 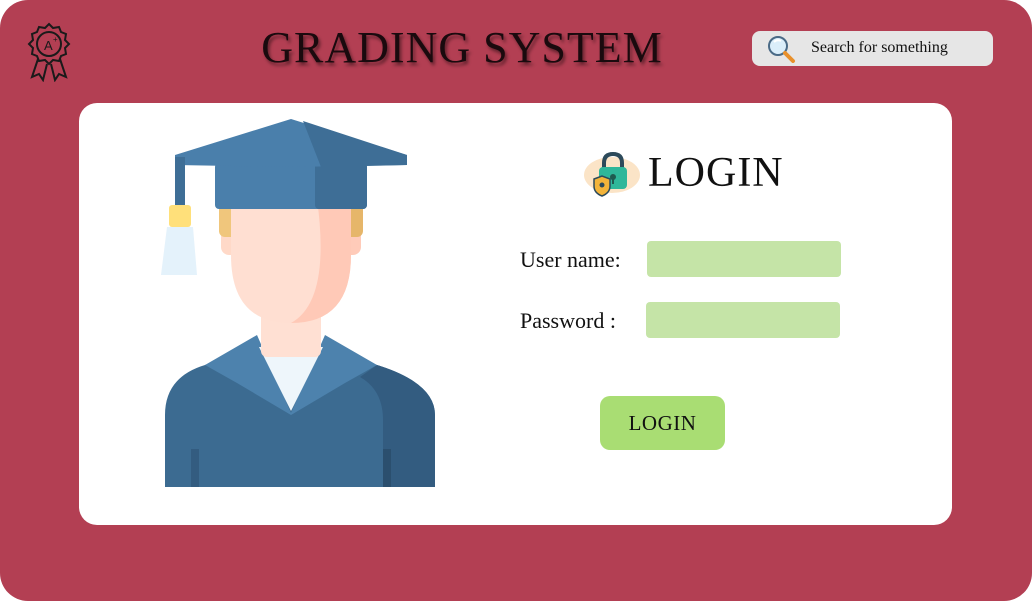 I want to click on search-bar: Search for something, so click(x=872, y=48).